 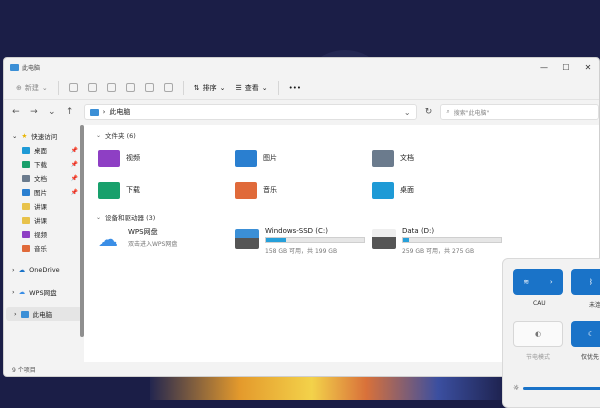 What do you see at coordinates (566, 67) in the screenshot?
I see `maximize-button: ☐` at bounding box center [566, 67].